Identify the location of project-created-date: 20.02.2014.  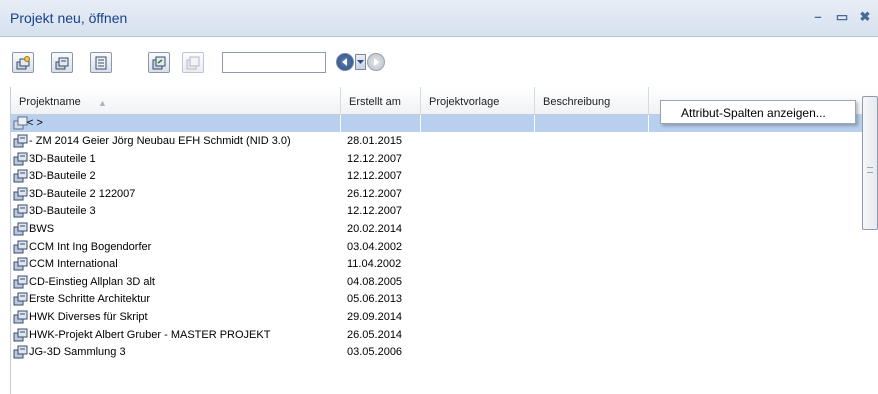
(375, 229).